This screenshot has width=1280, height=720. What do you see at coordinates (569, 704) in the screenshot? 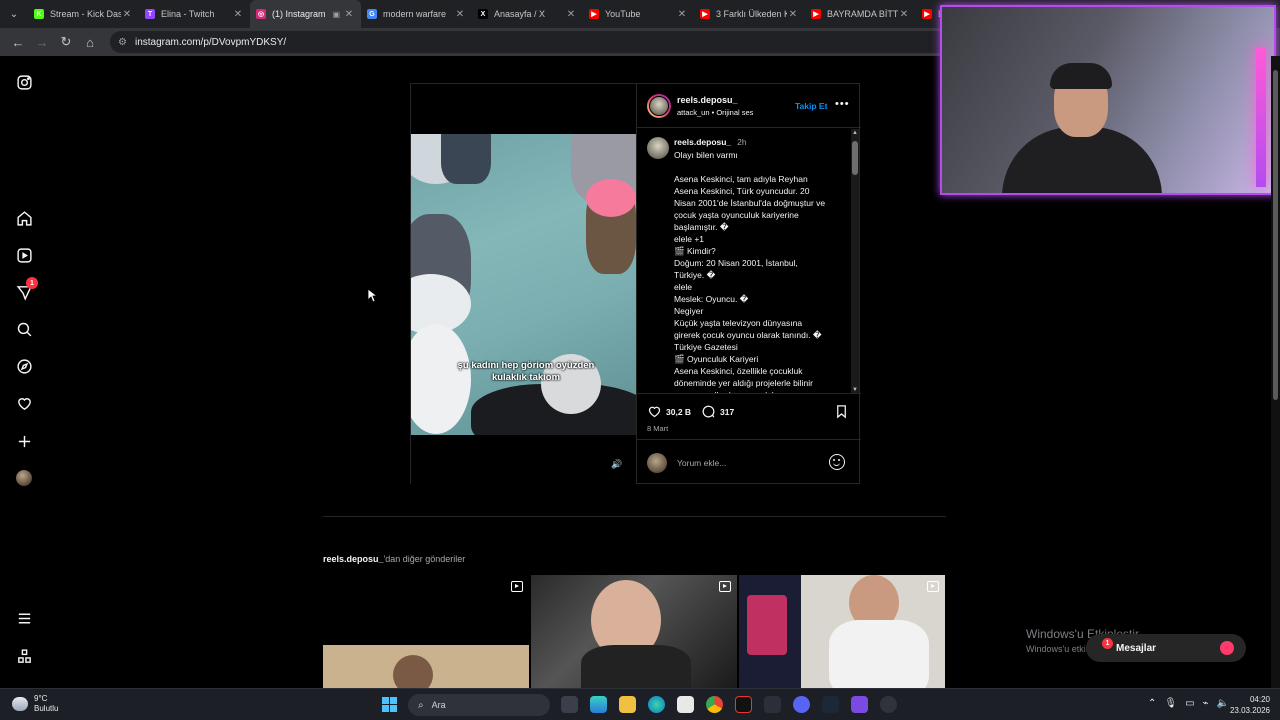
I see `task-view-icon` at bounding box center [569, 704].